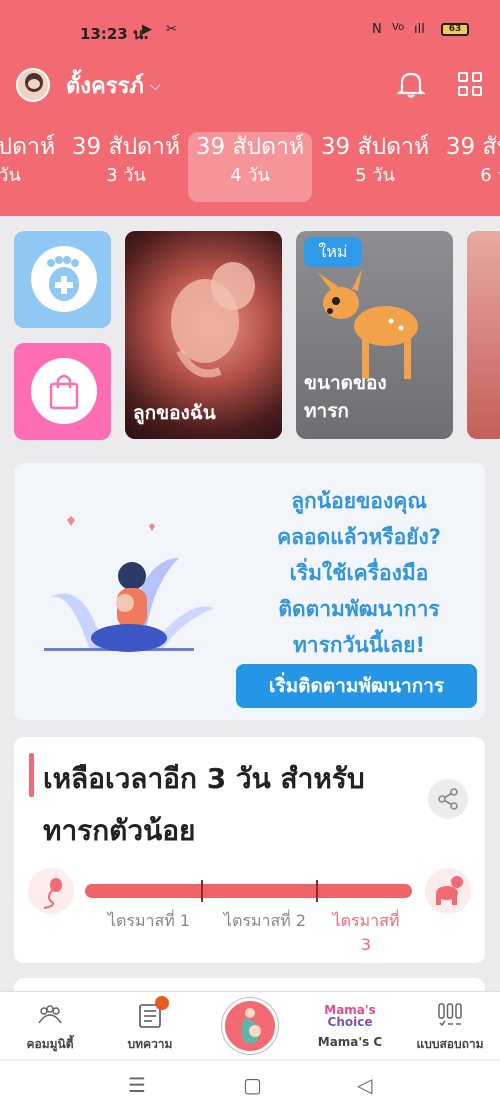 This screenshot has height=1111, width=500. I want to click on baby-crawling-icon, so click(448, 891).